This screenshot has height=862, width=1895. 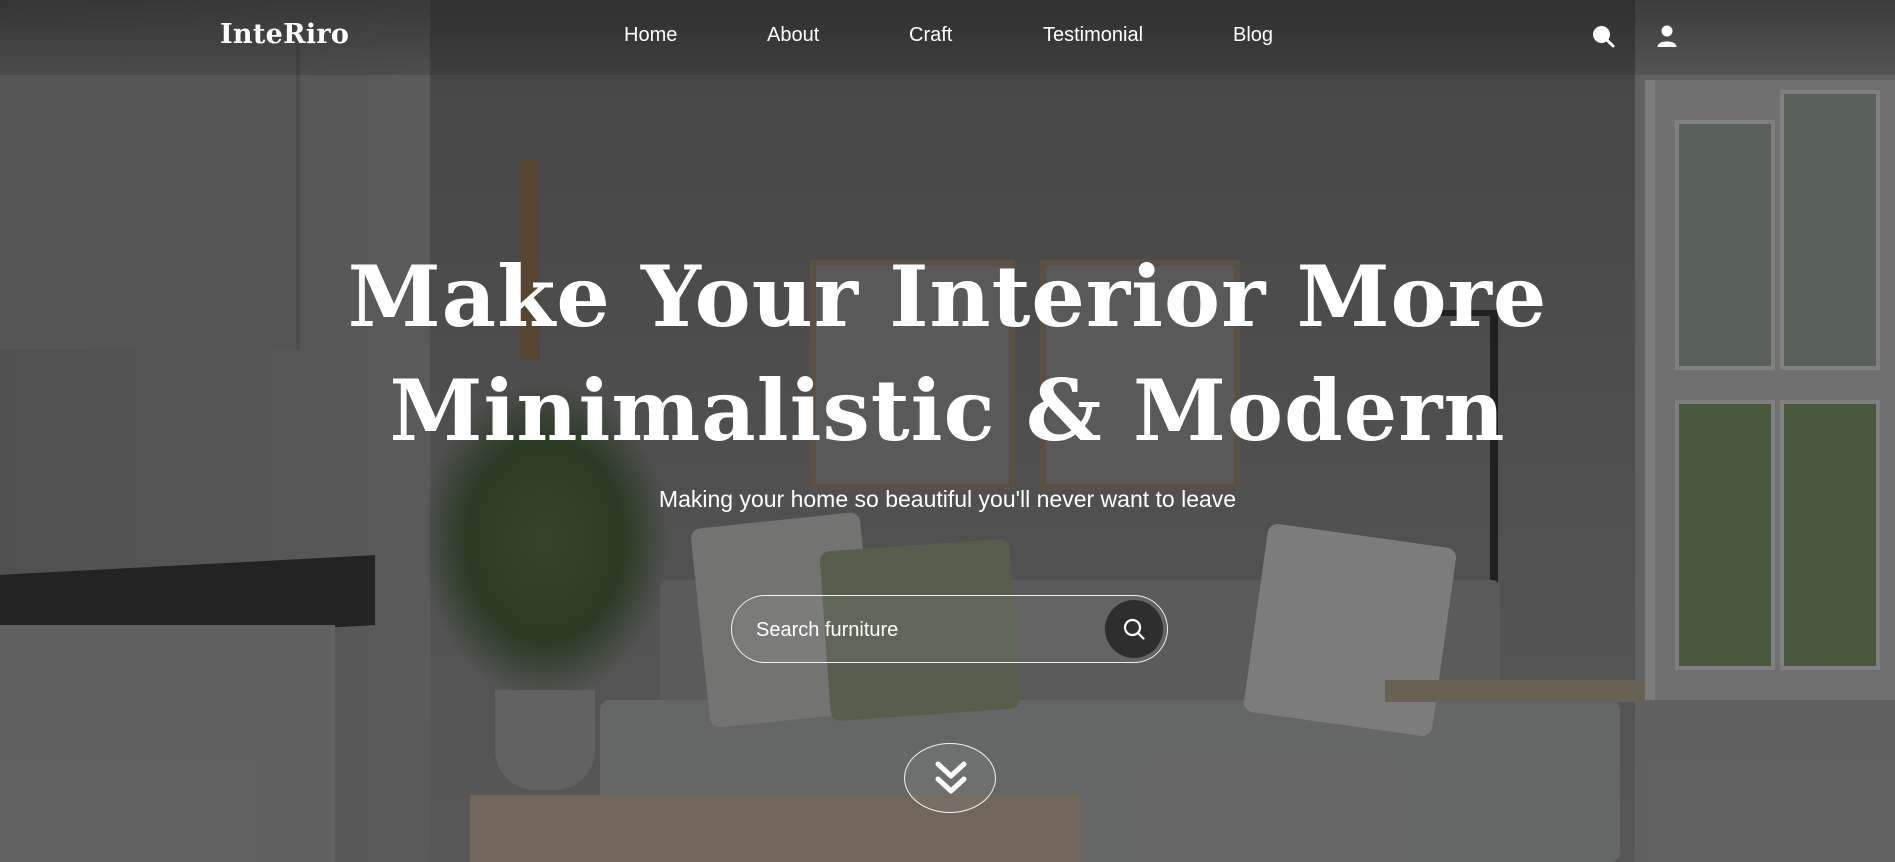 What do you see at coordinates (1667, 36) in the screenshot?
I see `user-icon` at bounding box center [1667, 36].